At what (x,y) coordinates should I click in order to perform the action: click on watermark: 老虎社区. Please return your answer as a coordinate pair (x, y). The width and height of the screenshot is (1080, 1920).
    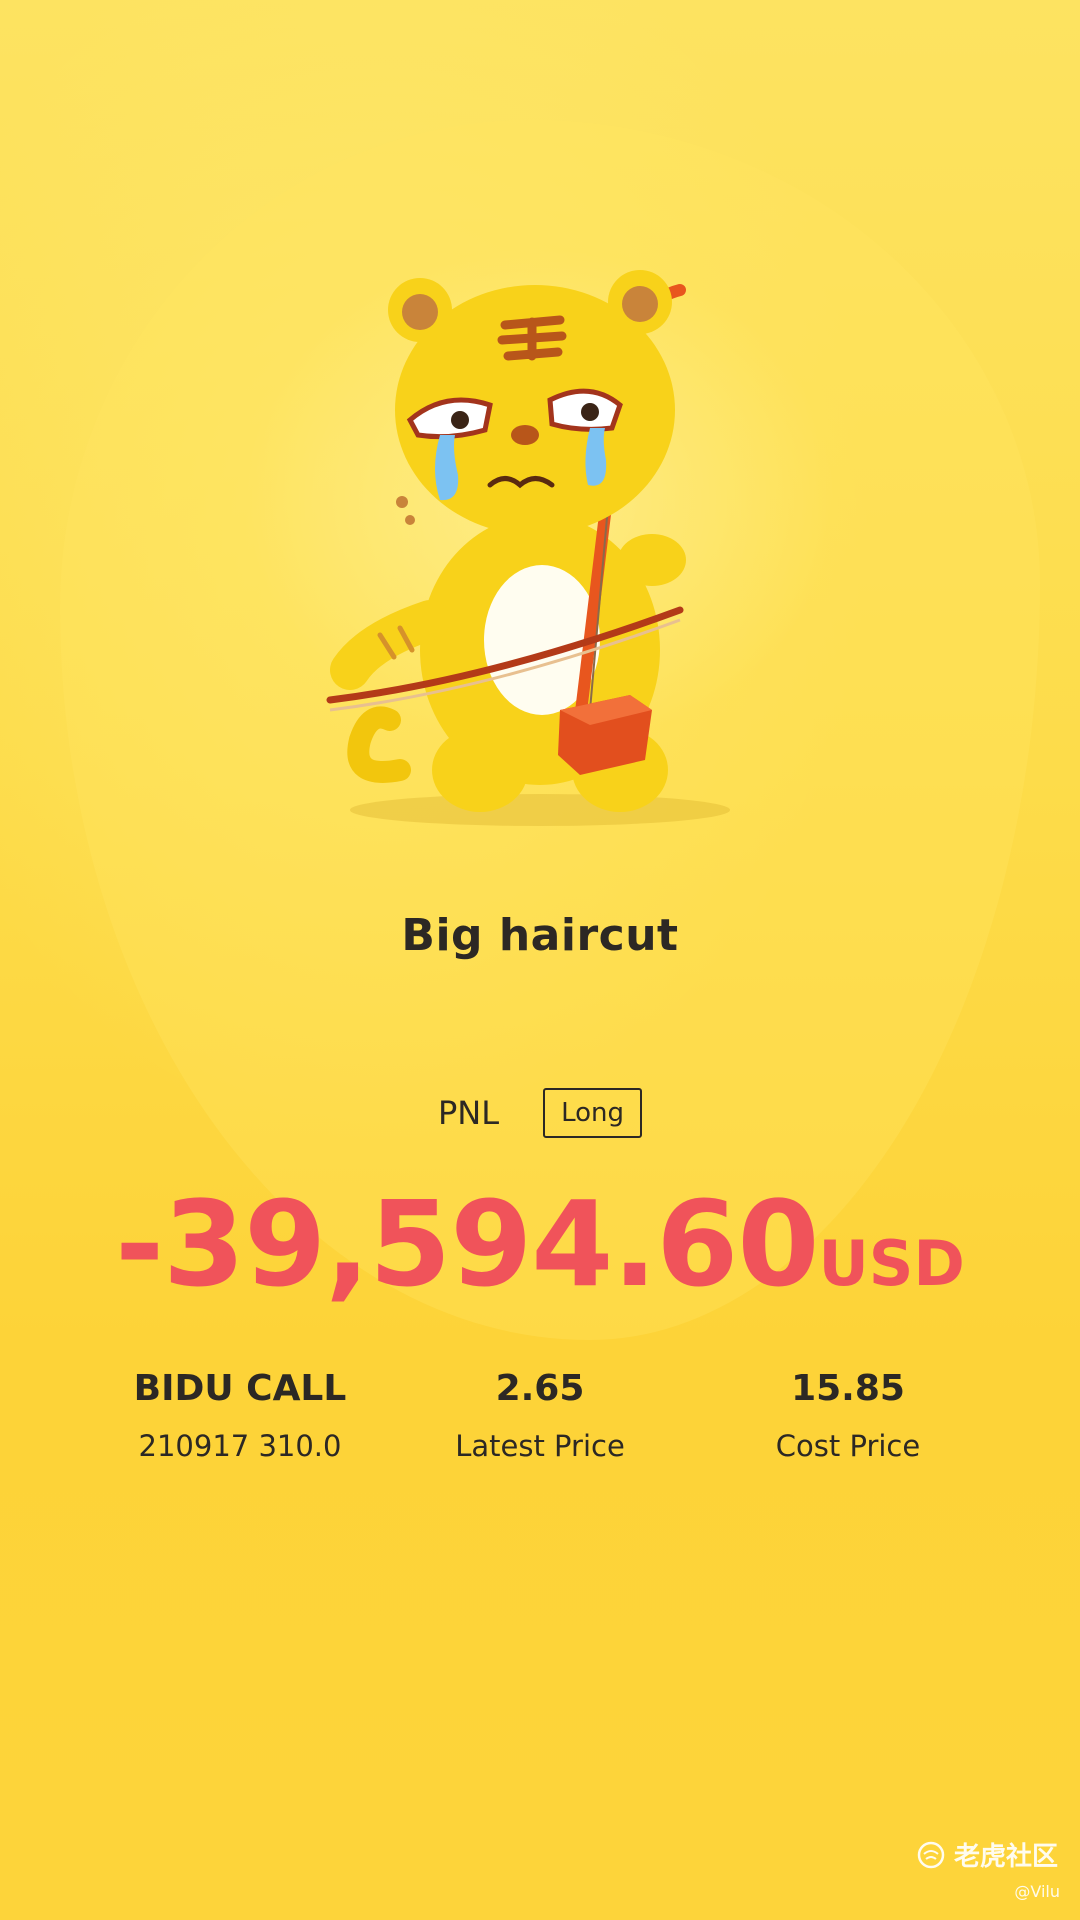
    Looking at the image, I should click on (987, 1854).